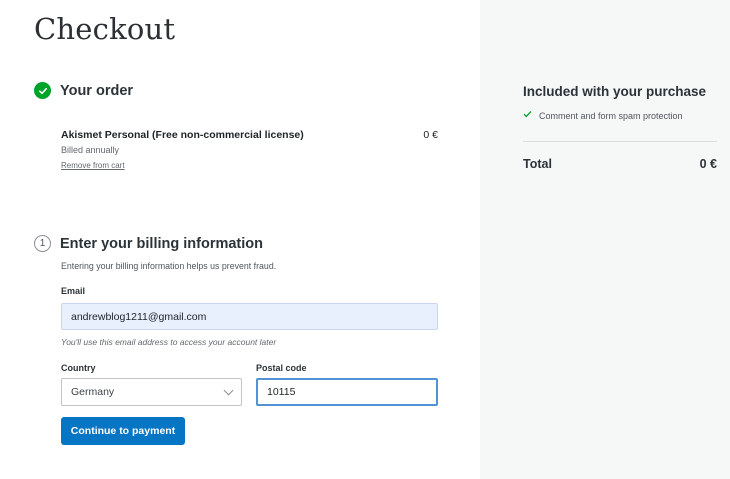 This screenshot has width=730, height=479. What do you see at coordinates (90, 150) in the screenshot?
I see `billing-period: Billed annually` at bounding box center [90, 150].